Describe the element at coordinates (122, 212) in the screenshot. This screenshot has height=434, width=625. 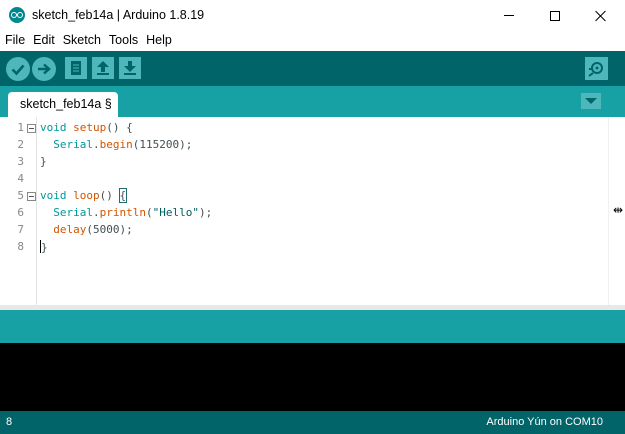
I see `code-token: println` at that location.